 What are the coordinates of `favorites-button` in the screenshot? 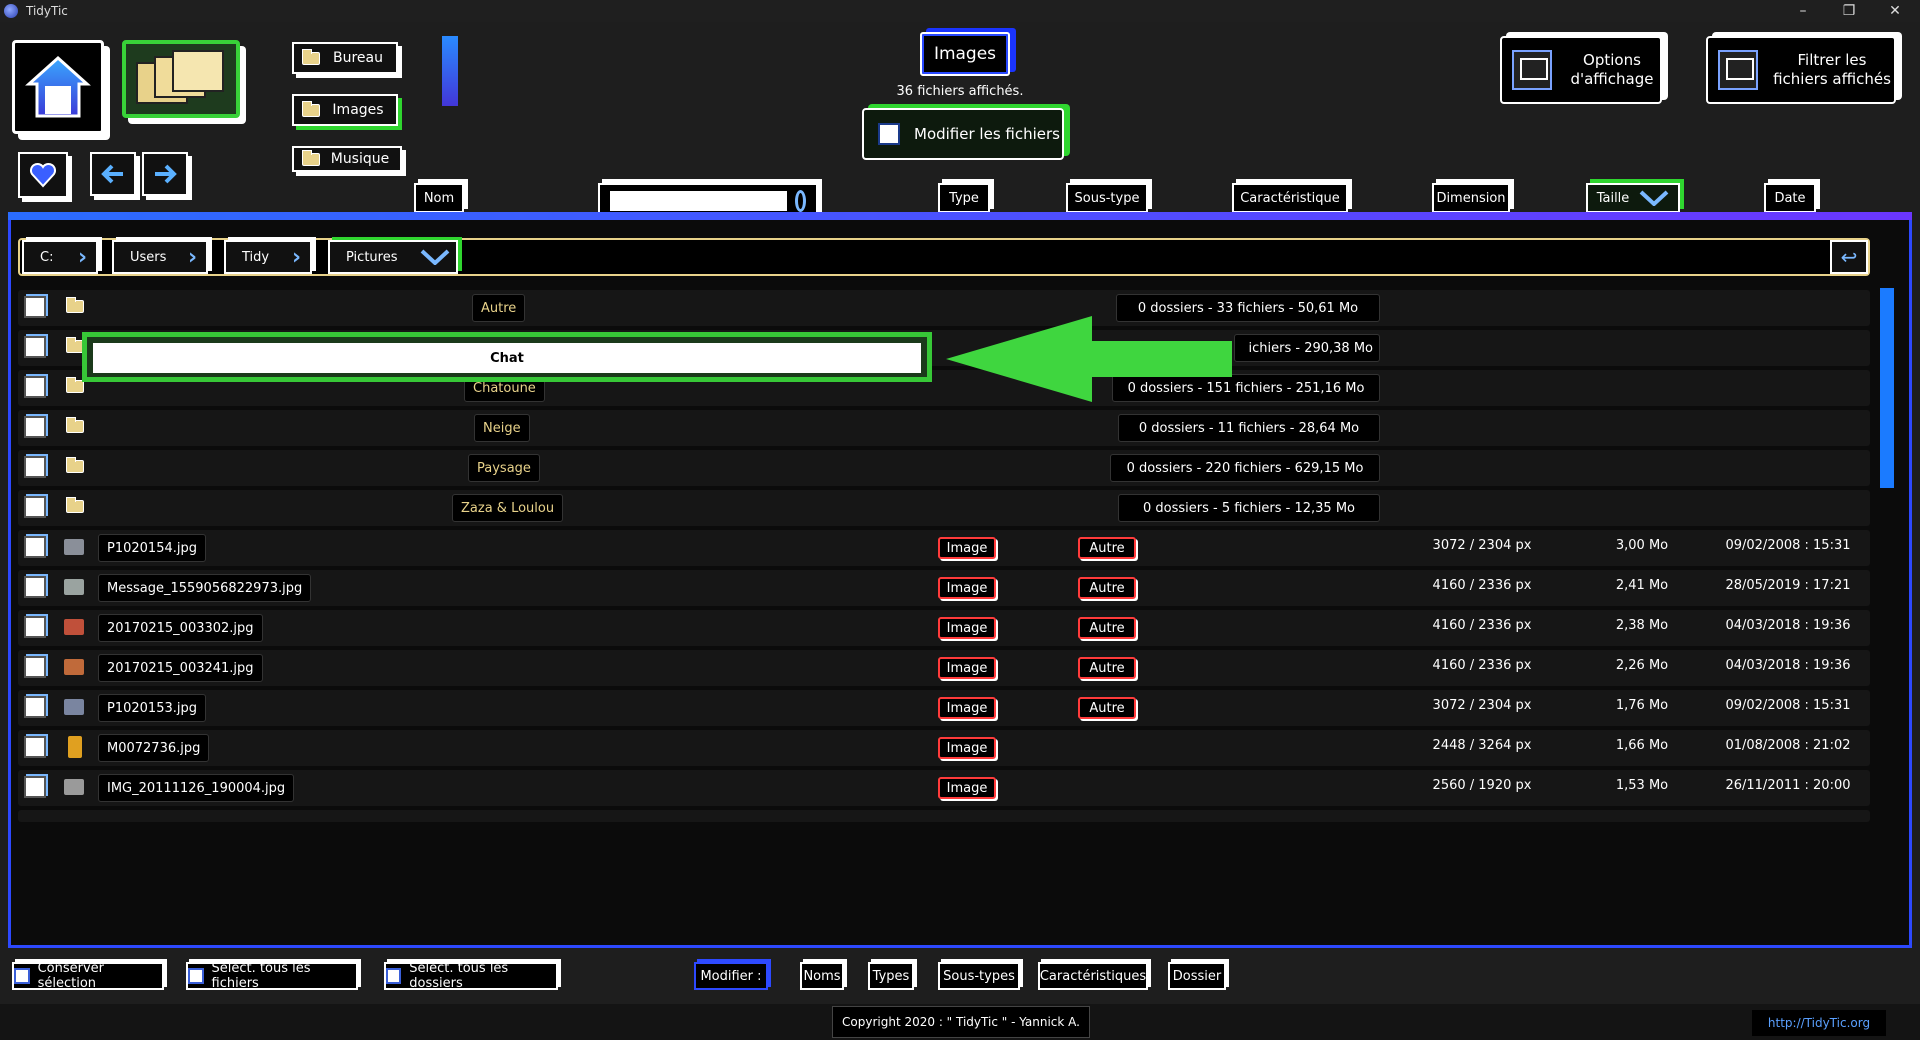 It's located at (43, 175).